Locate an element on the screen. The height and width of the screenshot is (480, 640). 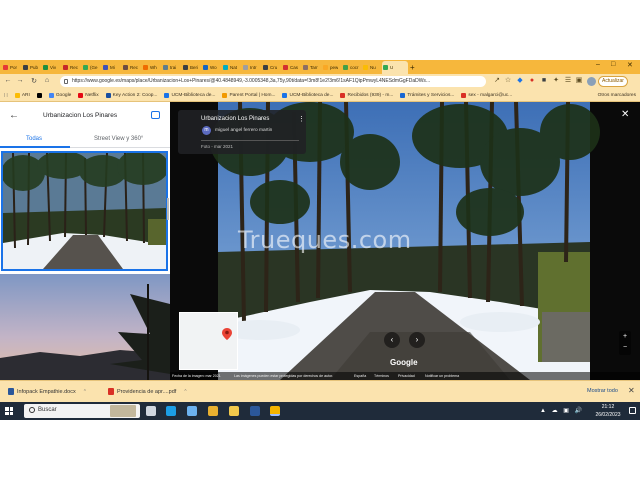
tab-label: Cas is located at coordinates (294, 67).